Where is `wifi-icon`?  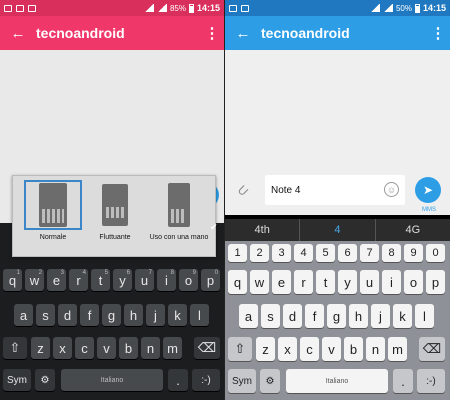 wifi-icon is located at coordinates (148, 8).